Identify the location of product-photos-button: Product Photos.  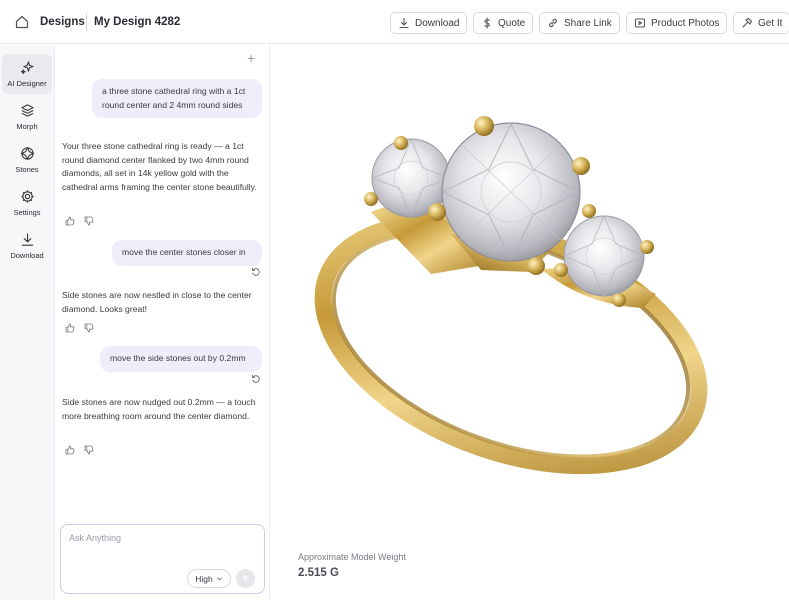
(677, 23).